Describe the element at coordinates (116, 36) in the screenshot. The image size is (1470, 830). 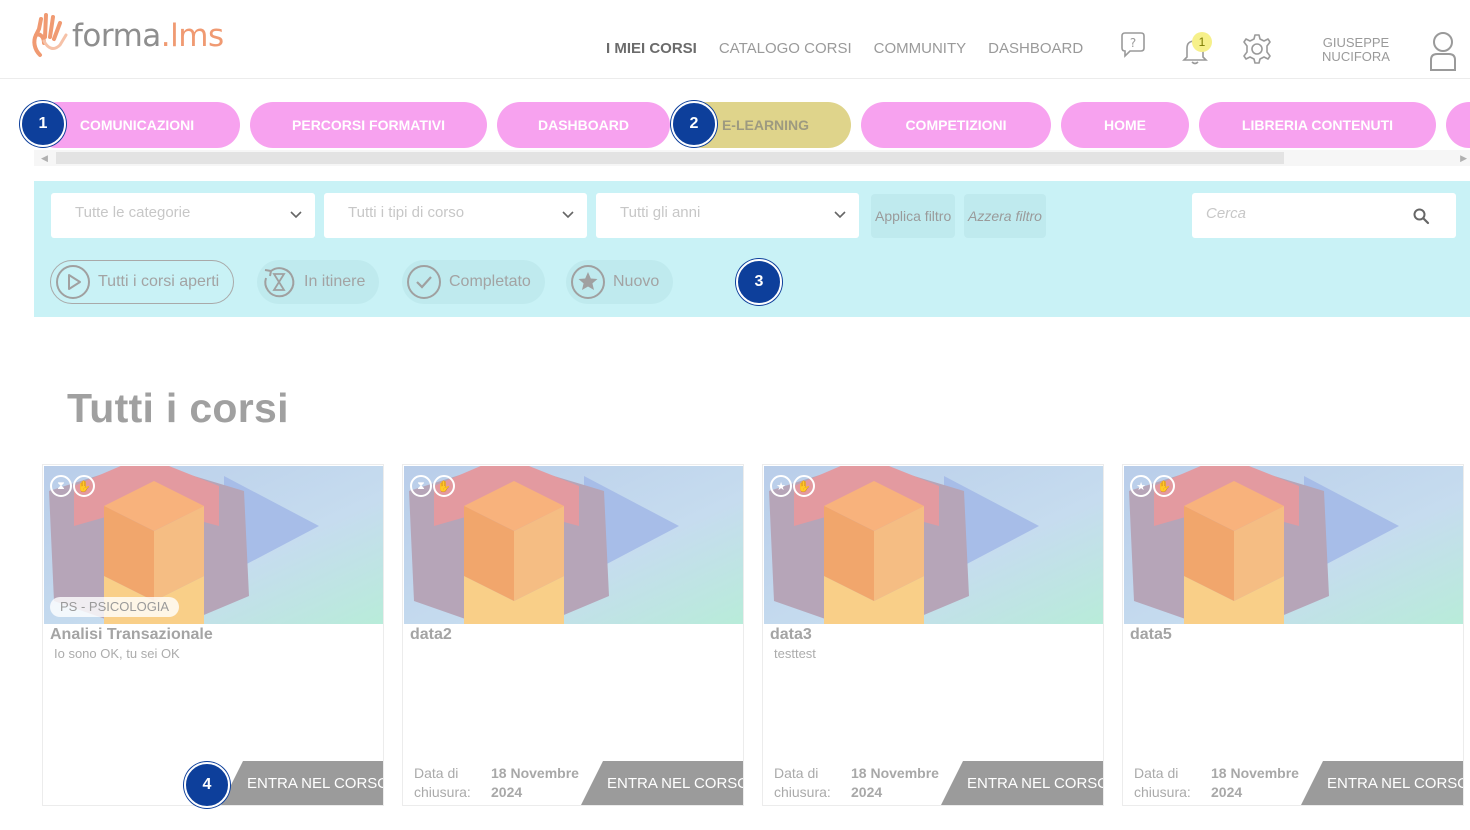
I see `logo-main-text: forma` at that location.